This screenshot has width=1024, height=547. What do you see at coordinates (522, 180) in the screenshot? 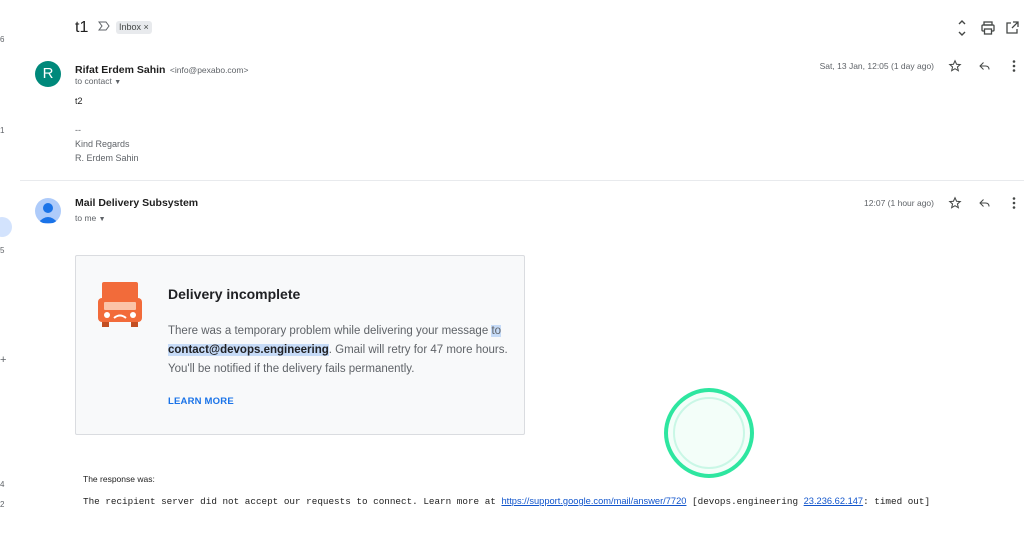
I see `message-divider` at bounding box center [522, 180].